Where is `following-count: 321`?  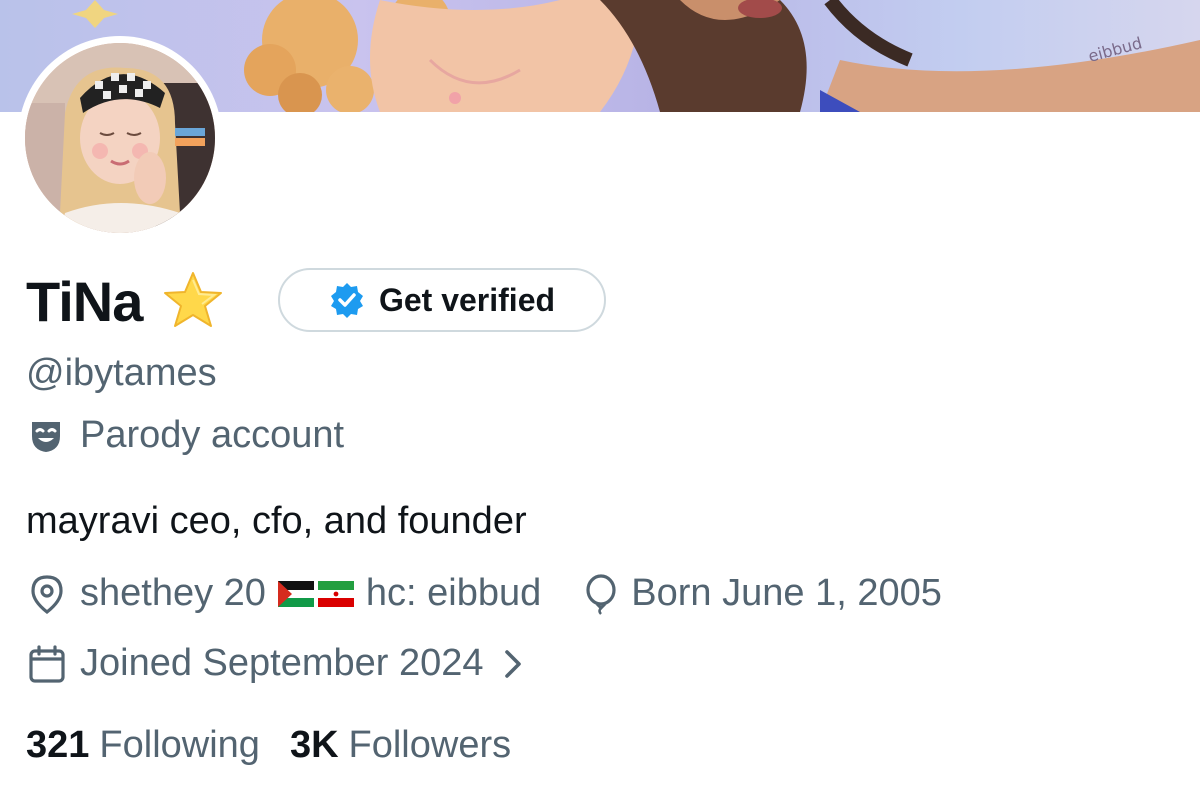
following-count: 321 is located at coordinates (58, 745).